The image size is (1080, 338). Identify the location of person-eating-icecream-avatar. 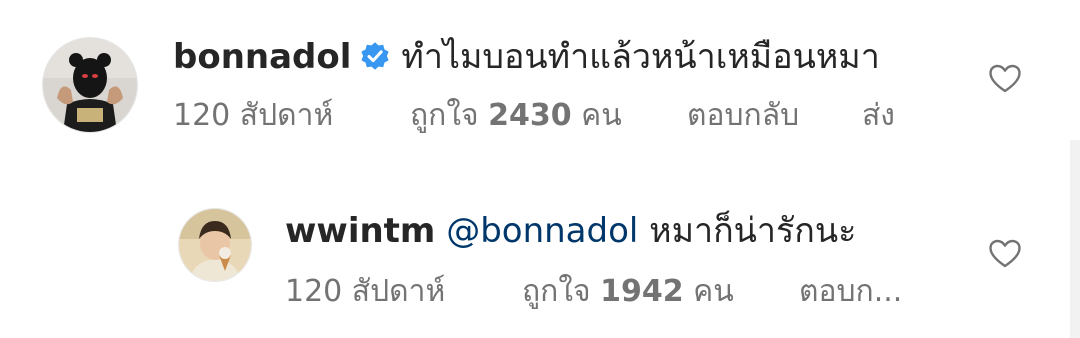
(215, 245).